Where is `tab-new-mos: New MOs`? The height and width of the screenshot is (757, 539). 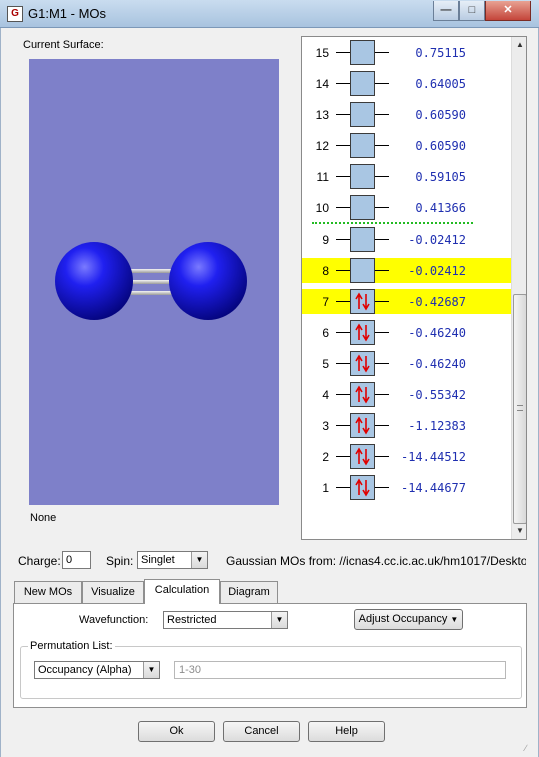 tab-new-mos: New MOs is located at coordinates (48, 592).